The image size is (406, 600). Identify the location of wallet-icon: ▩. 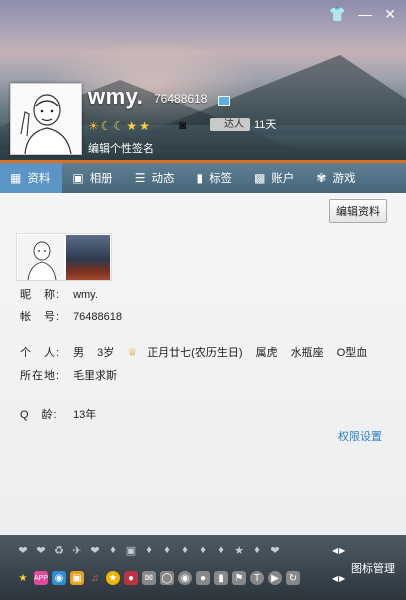
(260, 178).